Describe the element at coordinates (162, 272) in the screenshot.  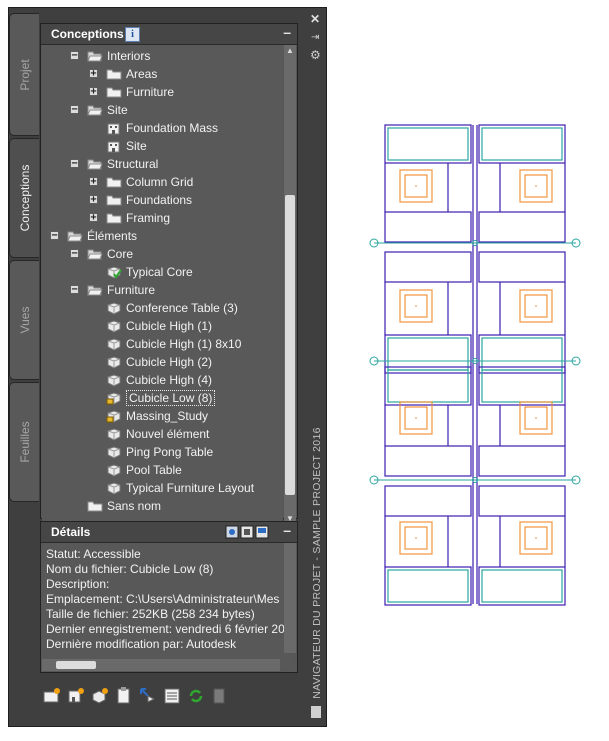
I see `tree-item: Typical Core` at that location.